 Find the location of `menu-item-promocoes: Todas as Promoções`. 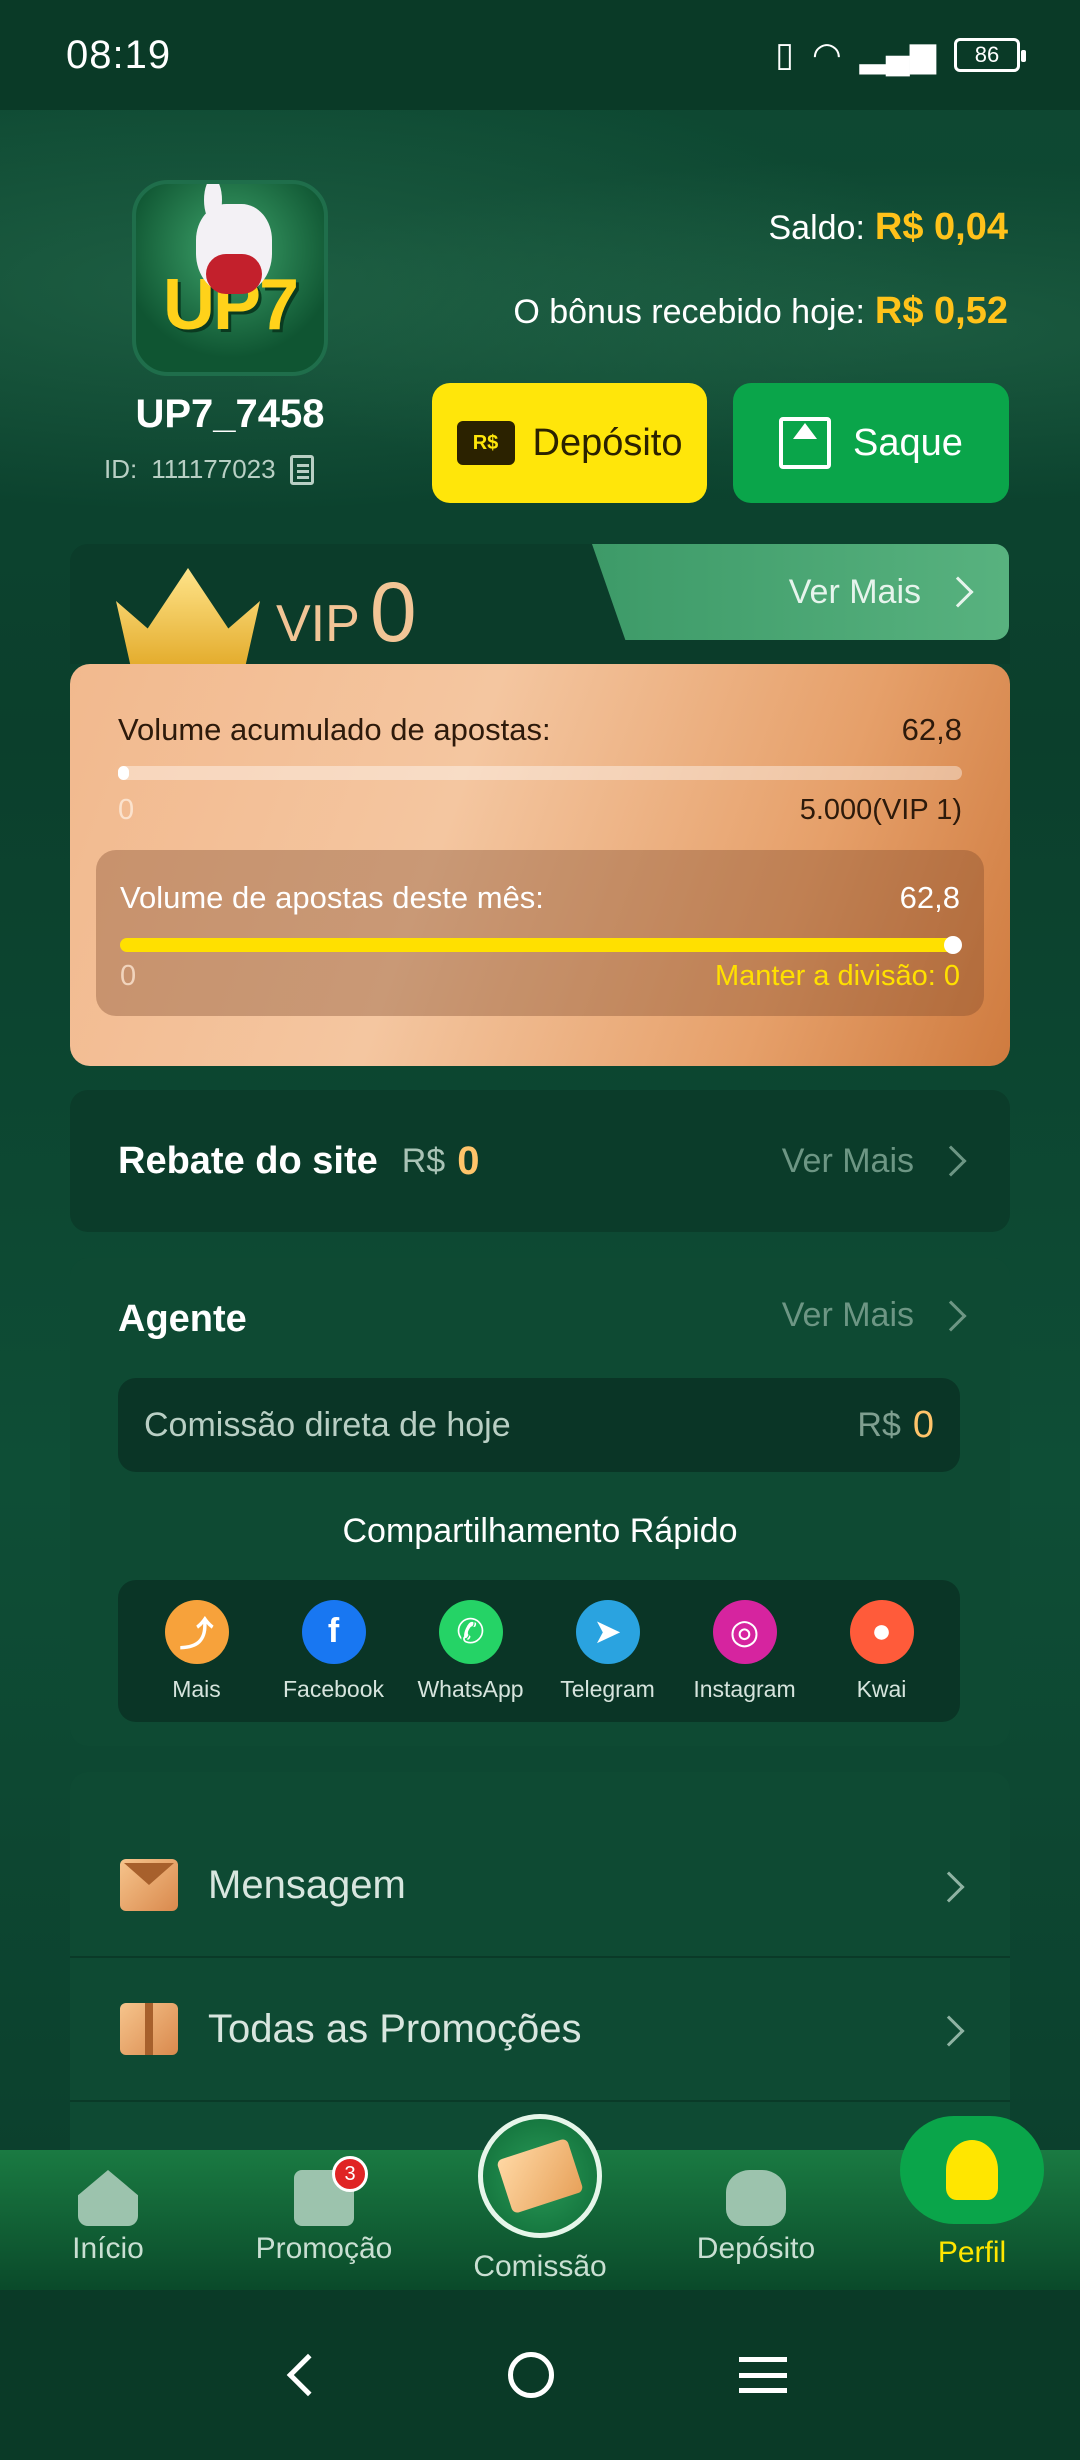

menu-item-promocoes: Todas as Promoções is located at coordinates (540, 2030).